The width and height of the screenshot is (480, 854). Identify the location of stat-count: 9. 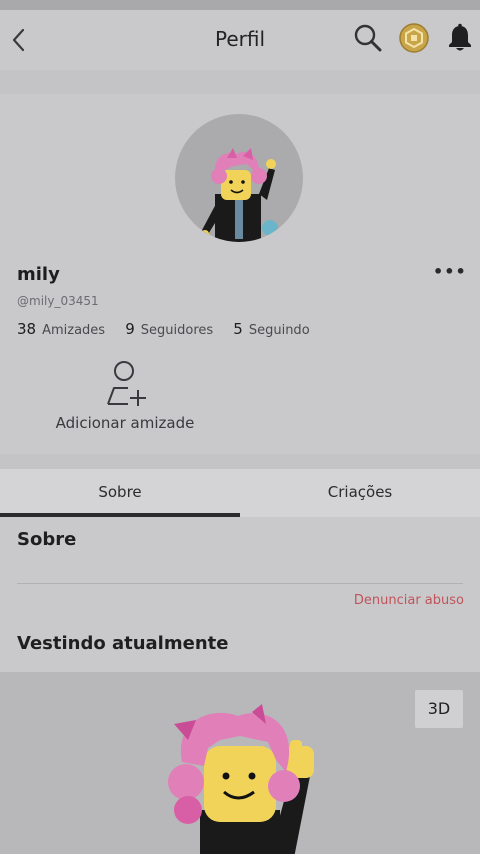
(130, 329).